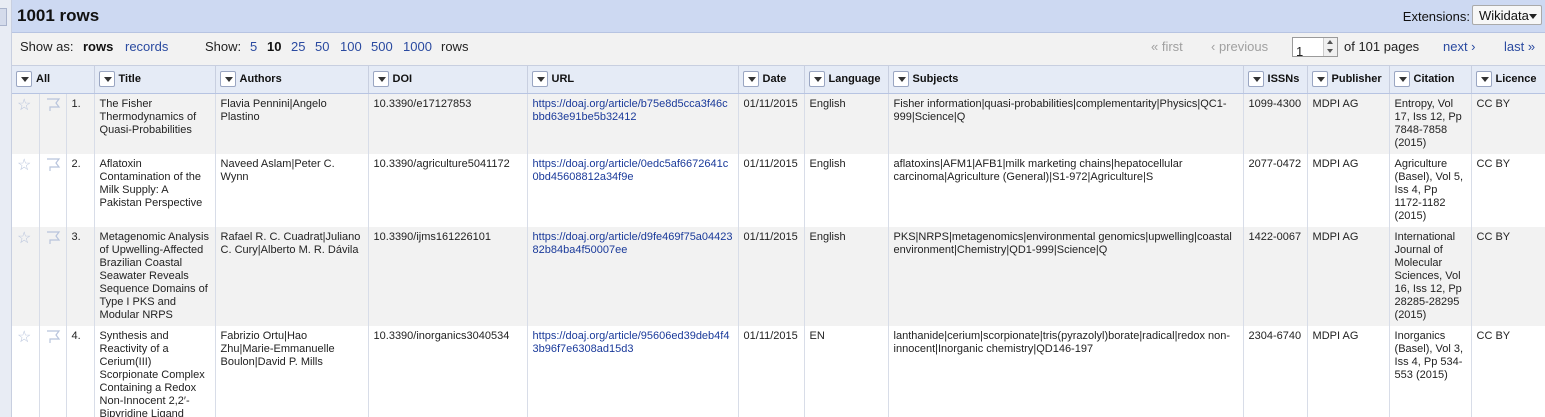 Image resolution: width=1545 pixels, height=417 pixels. What do you see at coordinates (1315, 48) in the screenshot?
I see `page-number-input: 1` at bounding box center [1315, 48].